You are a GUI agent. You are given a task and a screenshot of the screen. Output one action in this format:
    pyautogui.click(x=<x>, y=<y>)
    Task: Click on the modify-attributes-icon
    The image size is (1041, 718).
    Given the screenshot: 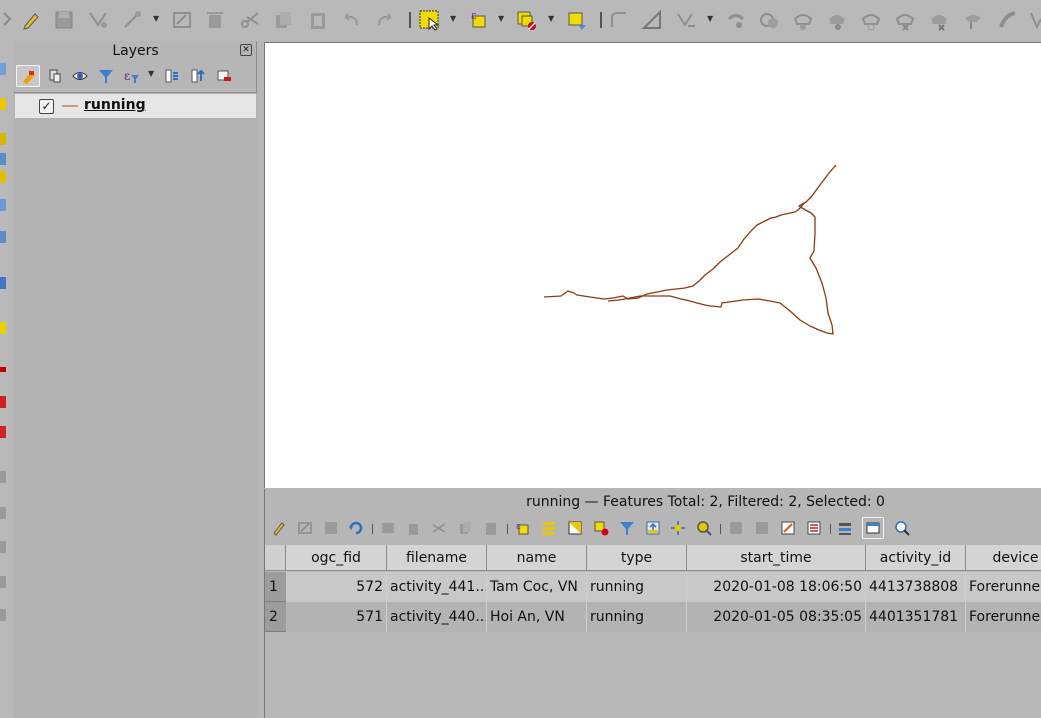 What is the action you would take?
    pyautogui.click(x=182, y=20)
    